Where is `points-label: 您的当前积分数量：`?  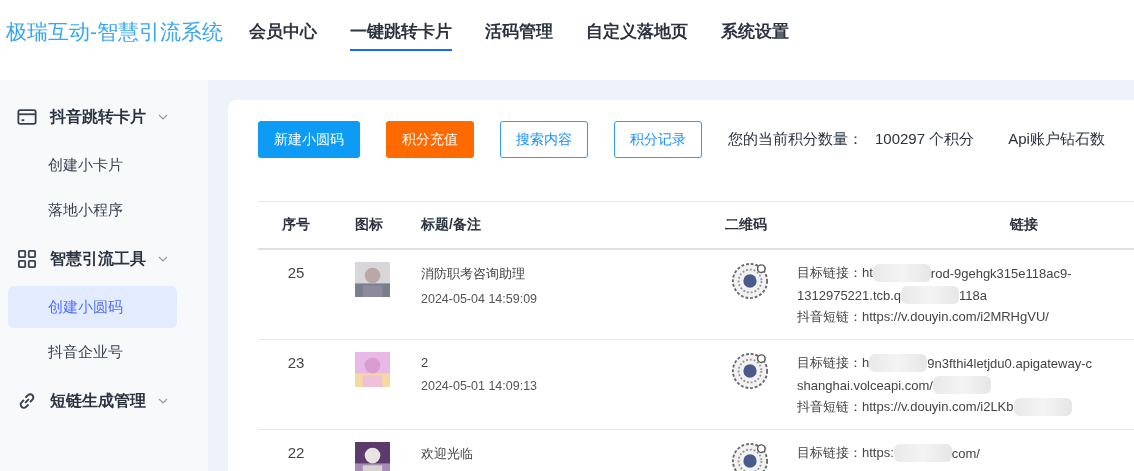 points-label: 您的当前积分数量： is located at coordinates (795, 139).